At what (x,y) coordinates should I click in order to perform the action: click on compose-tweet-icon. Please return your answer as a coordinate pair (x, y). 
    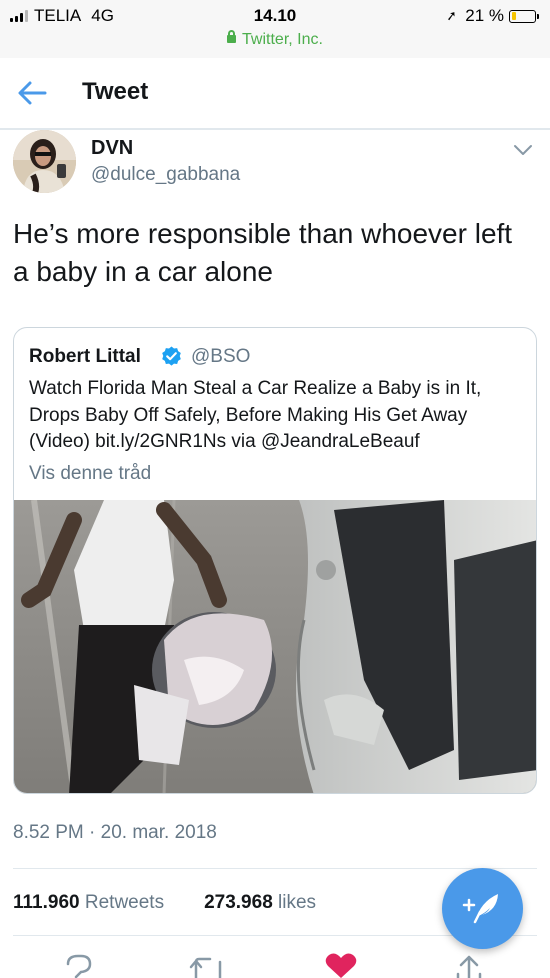
    Looking at the image, I should click on (480, 909).